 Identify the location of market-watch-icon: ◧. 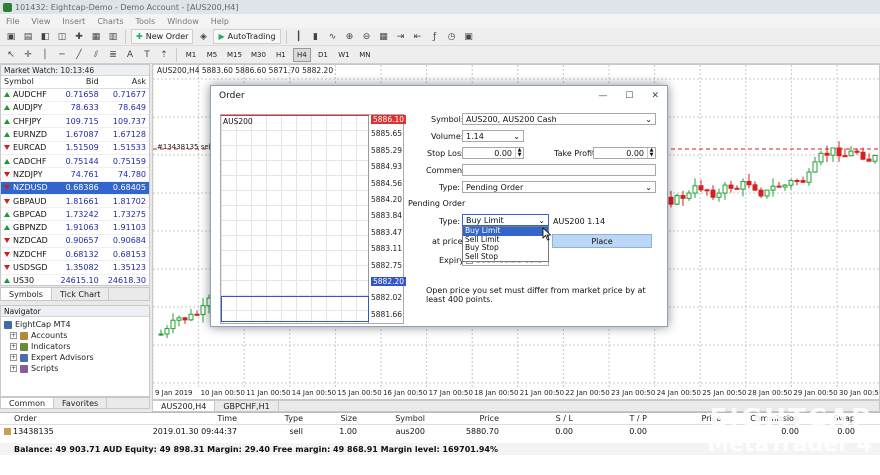
(45, 37).